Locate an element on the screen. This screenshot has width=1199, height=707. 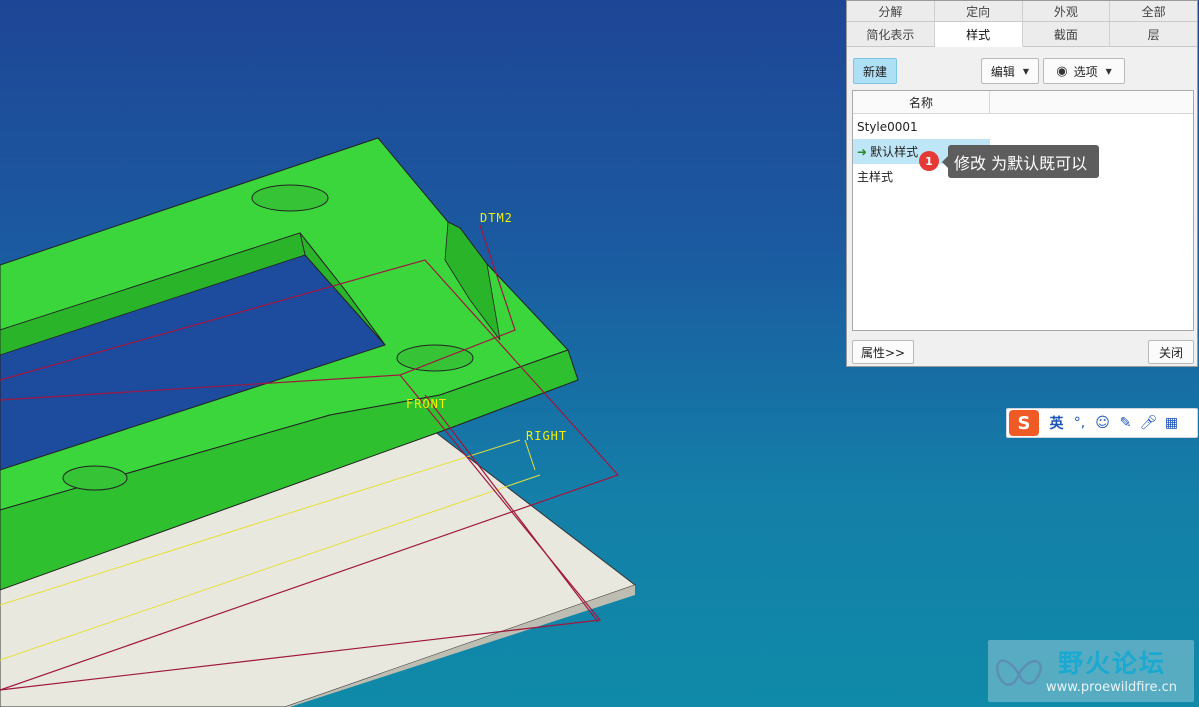
emoji-icon: ☺ is located at coordinates (1102, 423).